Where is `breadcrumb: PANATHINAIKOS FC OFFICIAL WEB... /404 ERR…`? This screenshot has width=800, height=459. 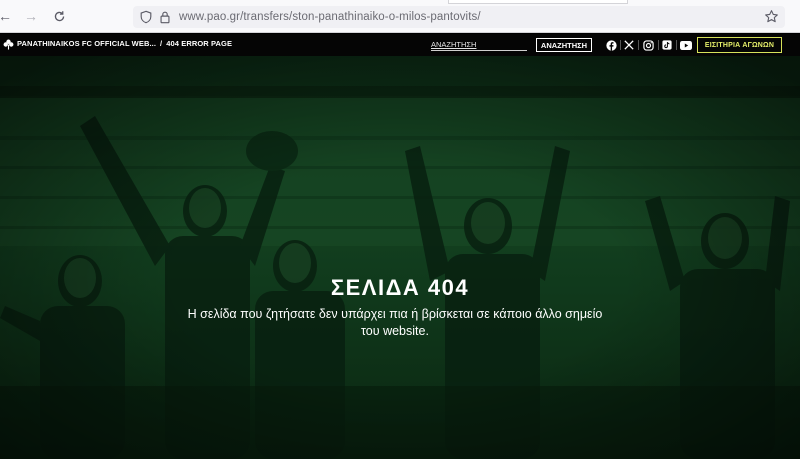
breadcrumb: PANATHINAIKOS FC OFFICIAL WEB... /404 ERR… is located at coordinates (124, 43).